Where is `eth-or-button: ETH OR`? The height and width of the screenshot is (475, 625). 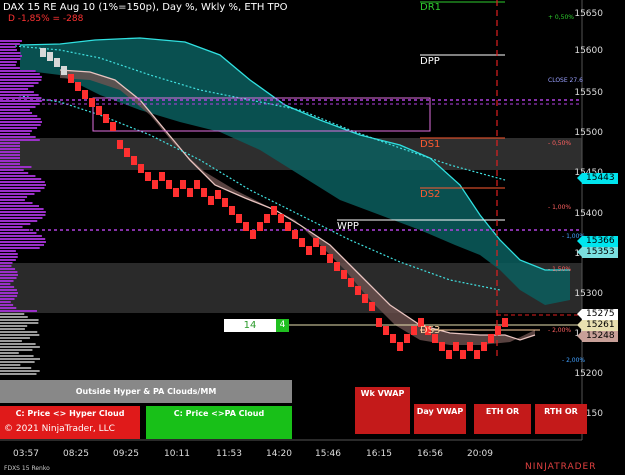
eth-or-button: ETH OR is located at coordinates (502, 419).